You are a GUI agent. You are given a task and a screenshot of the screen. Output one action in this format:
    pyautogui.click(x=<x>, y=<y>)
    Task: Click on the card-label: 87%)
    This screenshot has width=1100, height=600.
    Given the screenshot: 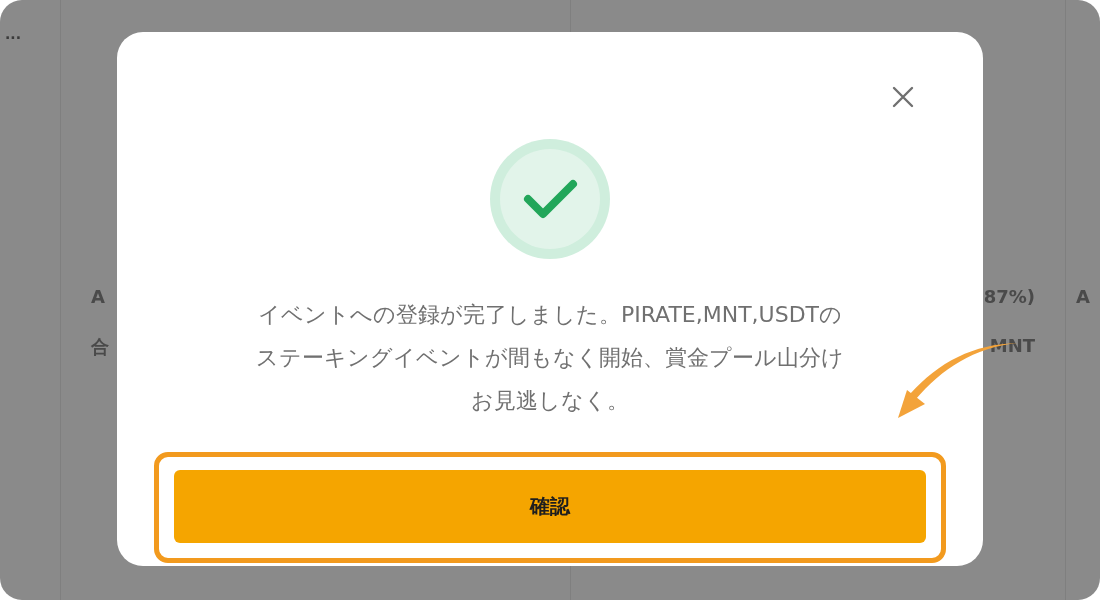 What is the action you would take?
    pyautogui.click(x=1009, y=296)
    